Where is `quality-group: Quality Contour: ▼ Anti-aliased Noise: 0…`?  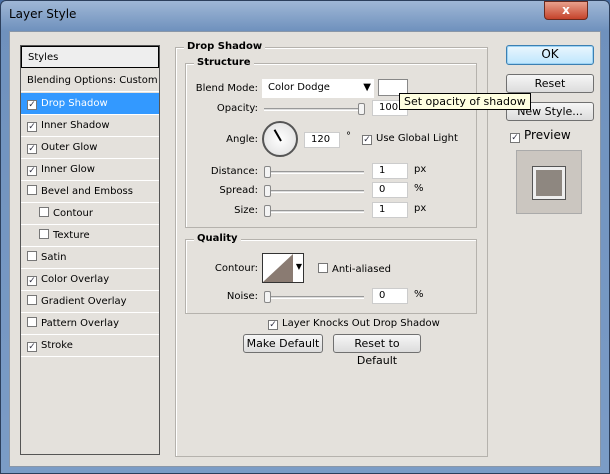
quality-group: Quality Contour: ▼ Anti-aliased Noise: 0… is located at coordinates (331, 273).